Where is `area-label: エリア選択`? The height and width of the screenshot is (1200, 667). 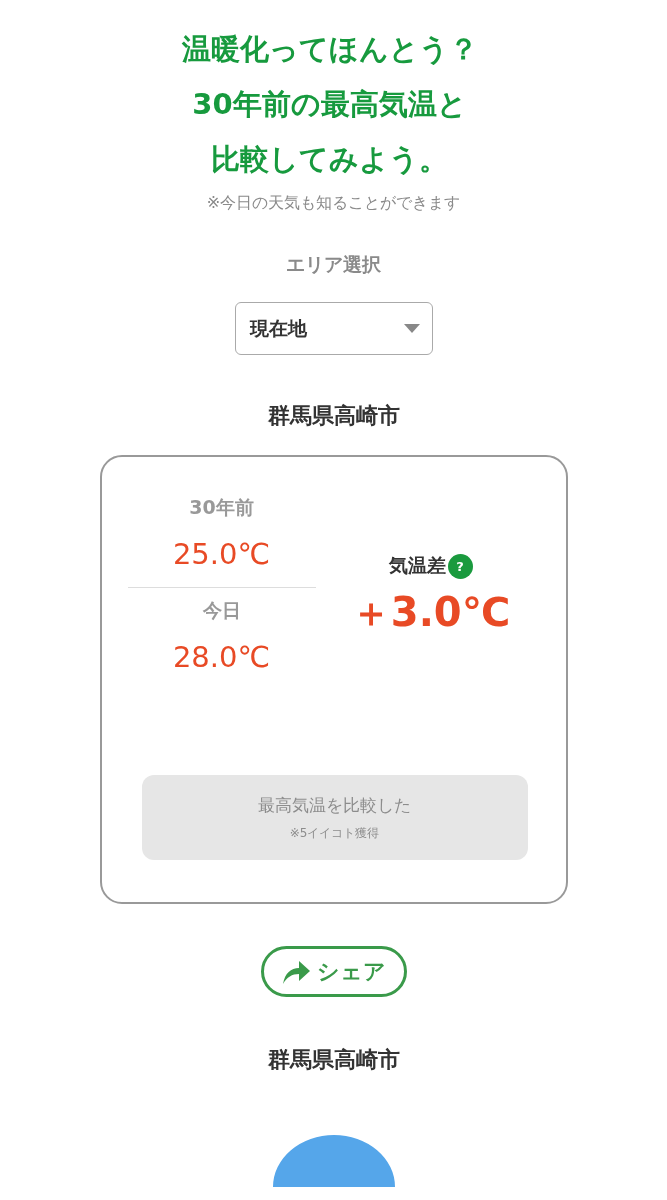 area-label: エリア選択 is located at coordinates (333, 264).